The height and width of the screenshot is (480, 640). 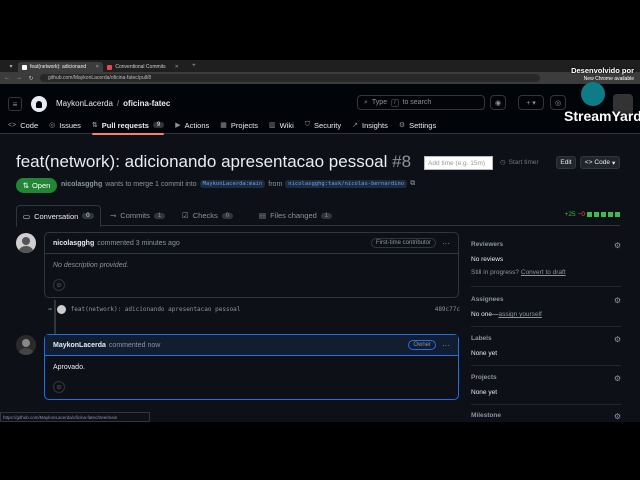 I want to click on comment-author-link: nicolasgghg, so click(x=73, y=243).